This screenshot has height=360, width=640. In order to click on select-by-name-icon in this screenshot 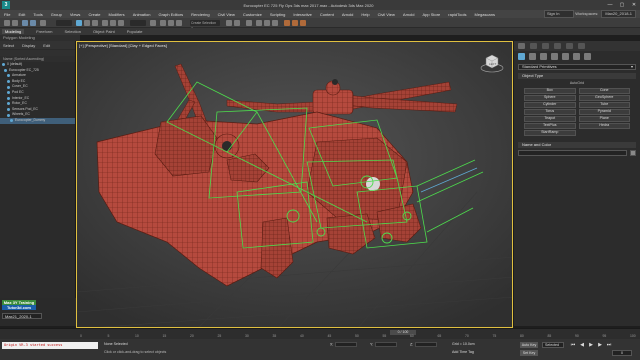, I will do `click(87, 23)`.